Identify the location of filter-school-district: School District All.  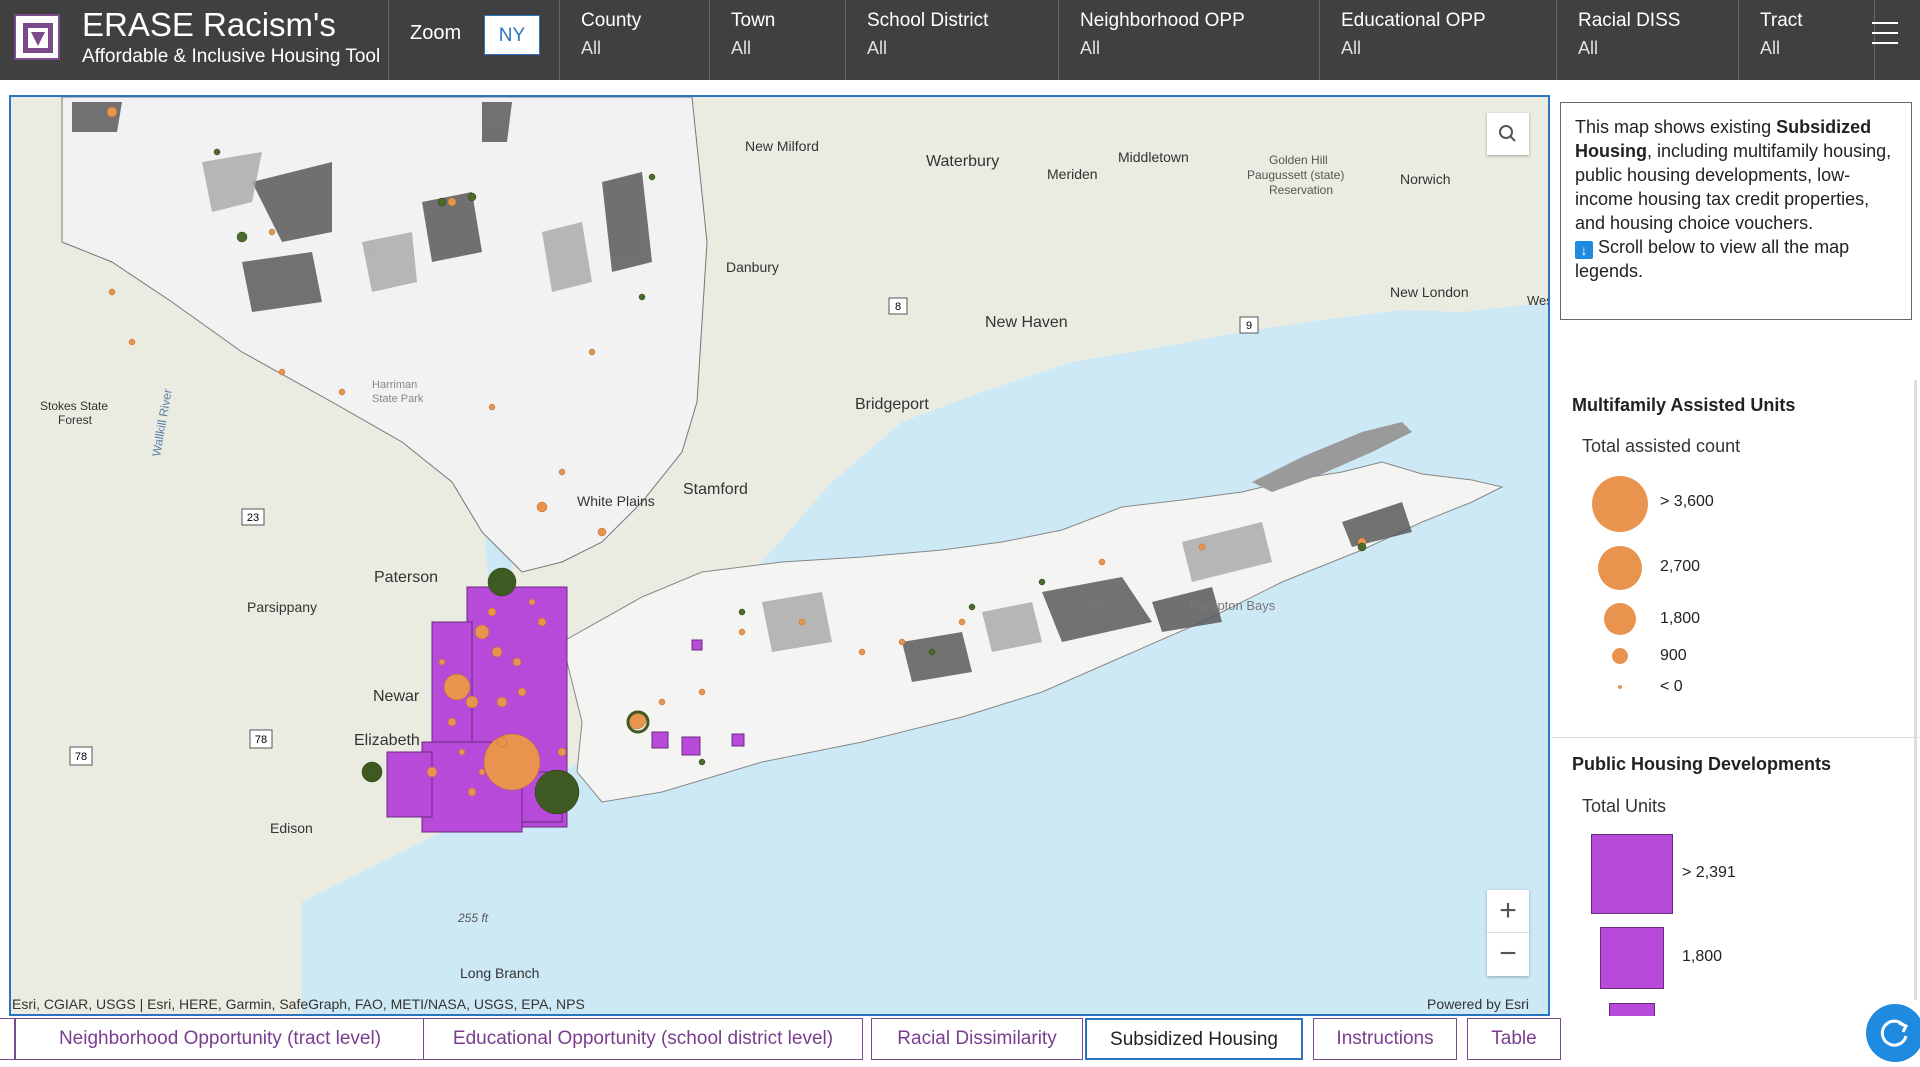
(951, 40).